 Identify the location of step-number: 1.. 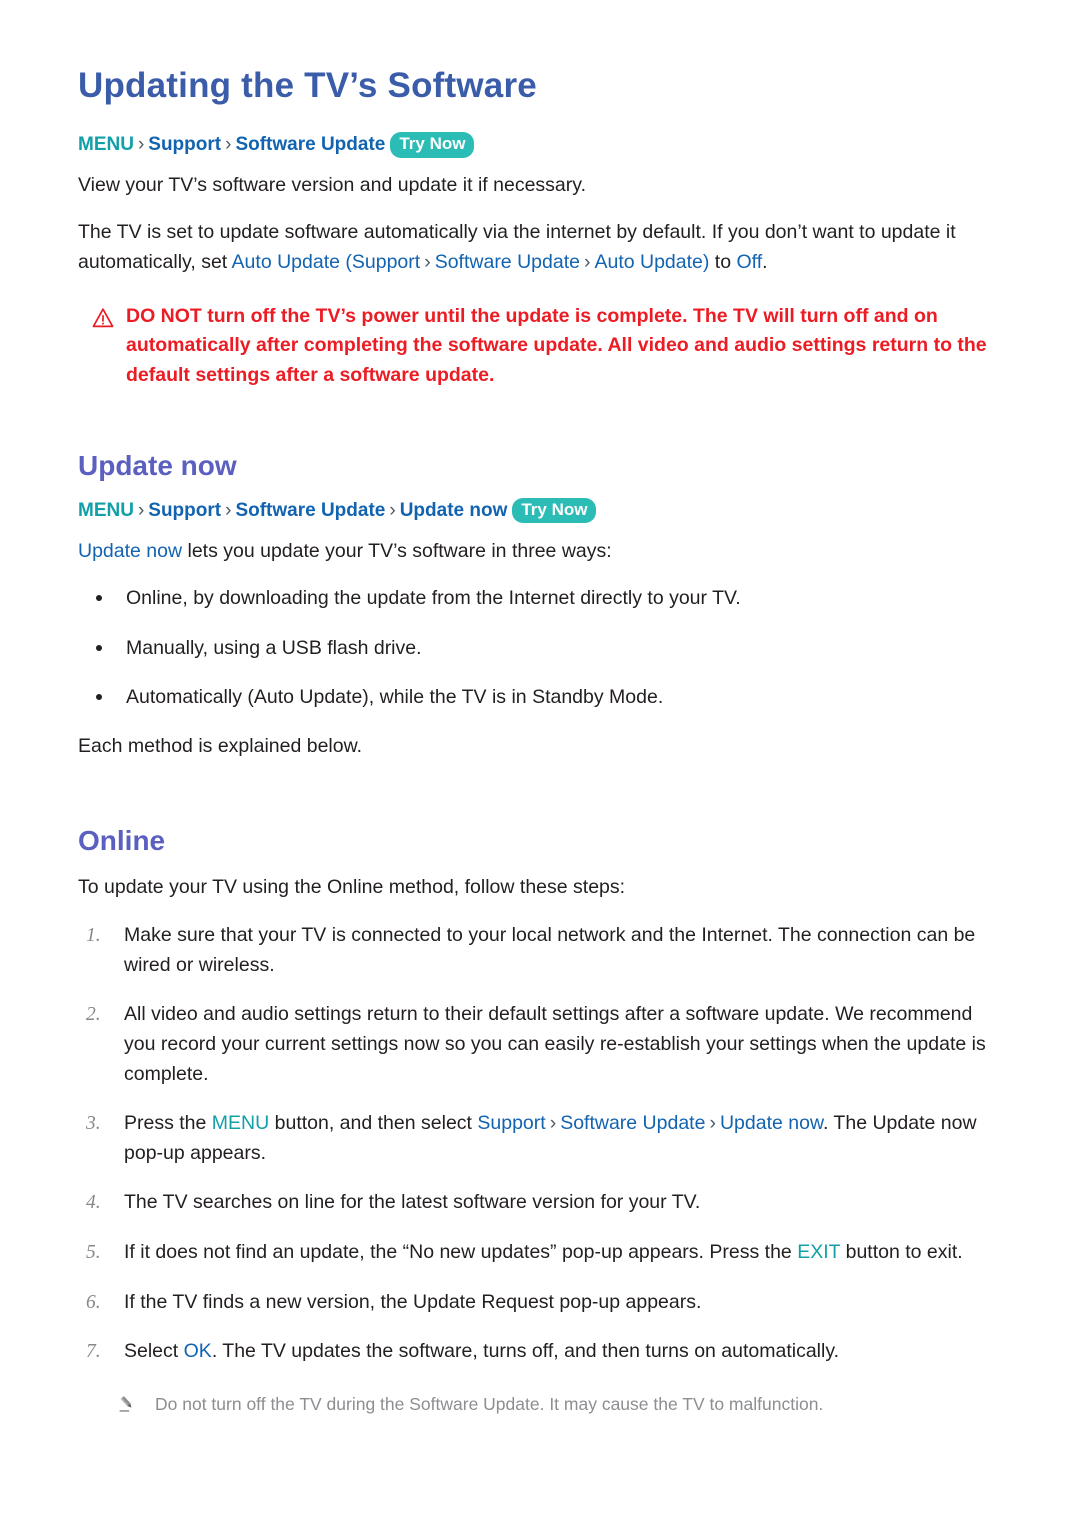
(93, 935).